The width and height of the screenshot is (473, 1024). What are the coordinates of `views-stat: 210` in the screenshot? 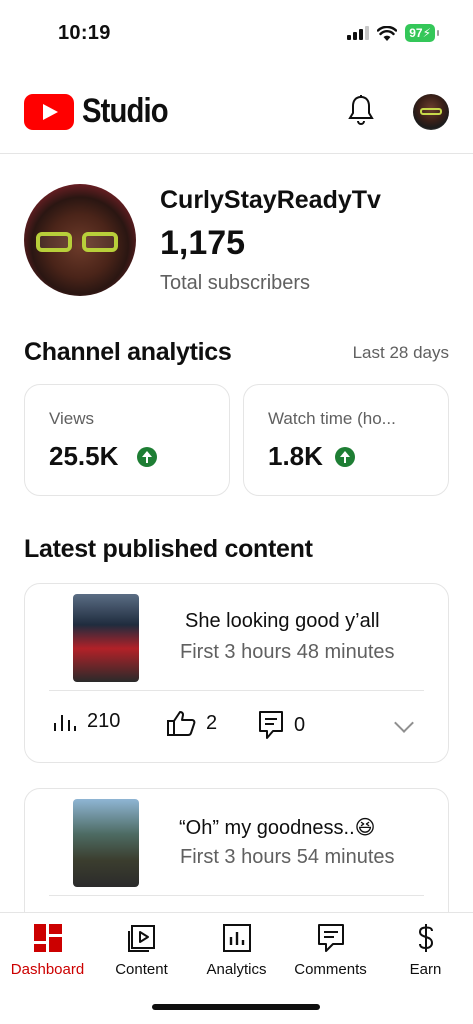 It's located at (86, 721).